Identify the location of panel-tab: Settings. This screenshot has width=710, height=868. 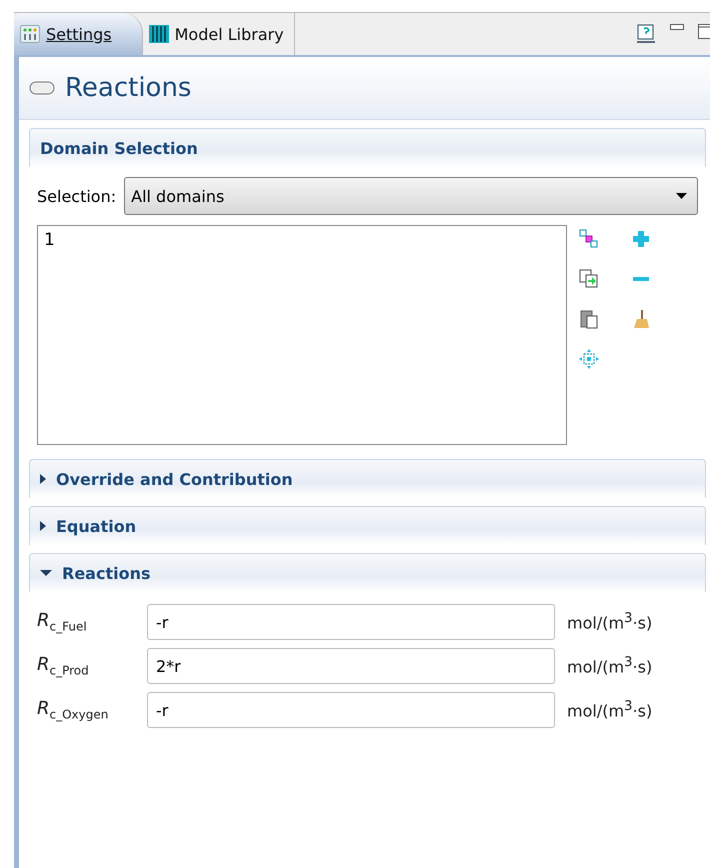
(78, 34).